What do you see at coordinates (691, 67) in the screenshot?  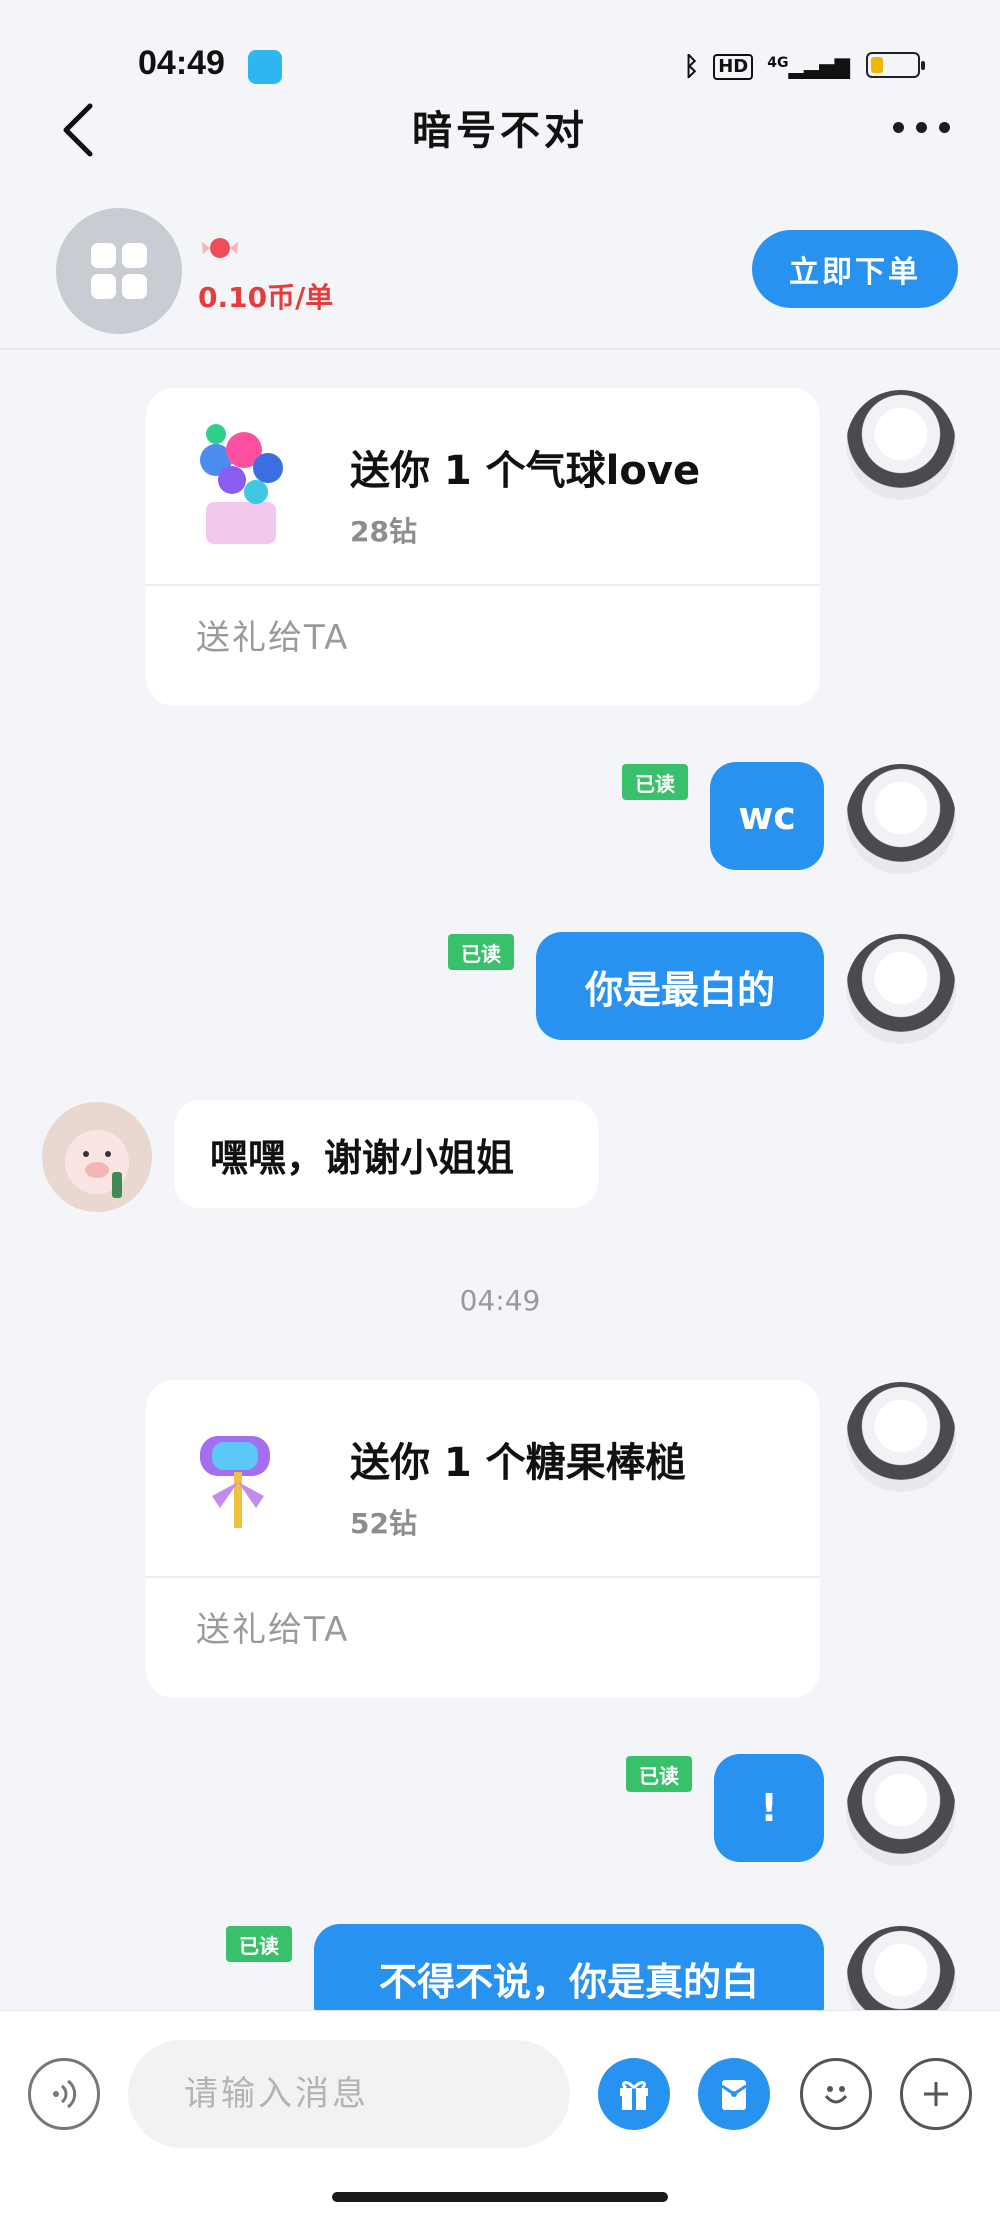 I see `bluetooth-icon: ᛒ` at bounding box center [691, 67].